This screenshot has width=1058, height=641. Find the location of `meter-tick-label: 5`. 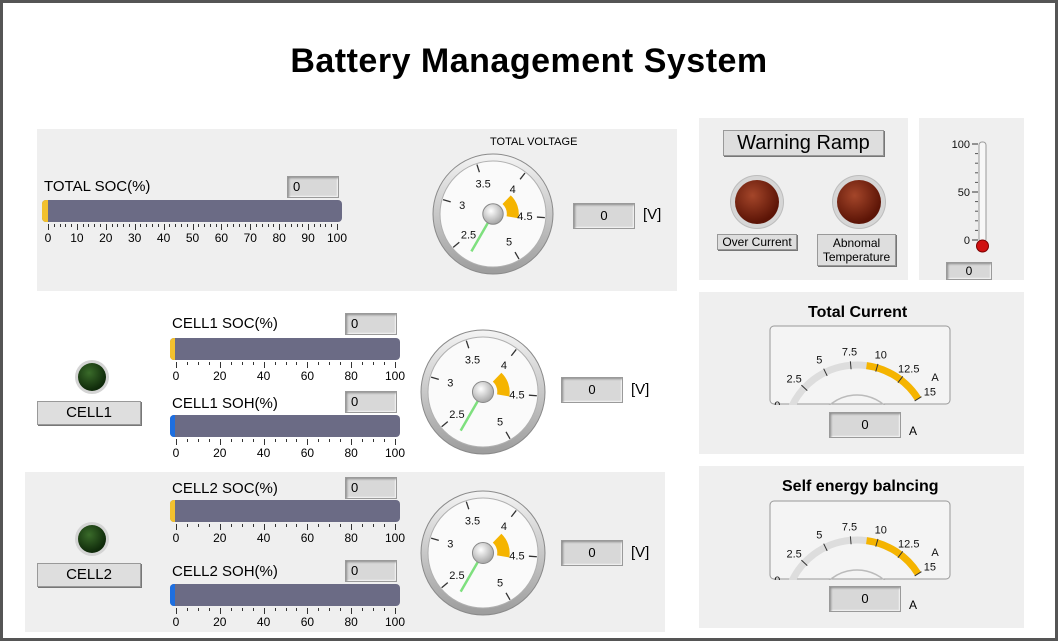

meter-tick-label: 5 is located at coordinates (819, 361).